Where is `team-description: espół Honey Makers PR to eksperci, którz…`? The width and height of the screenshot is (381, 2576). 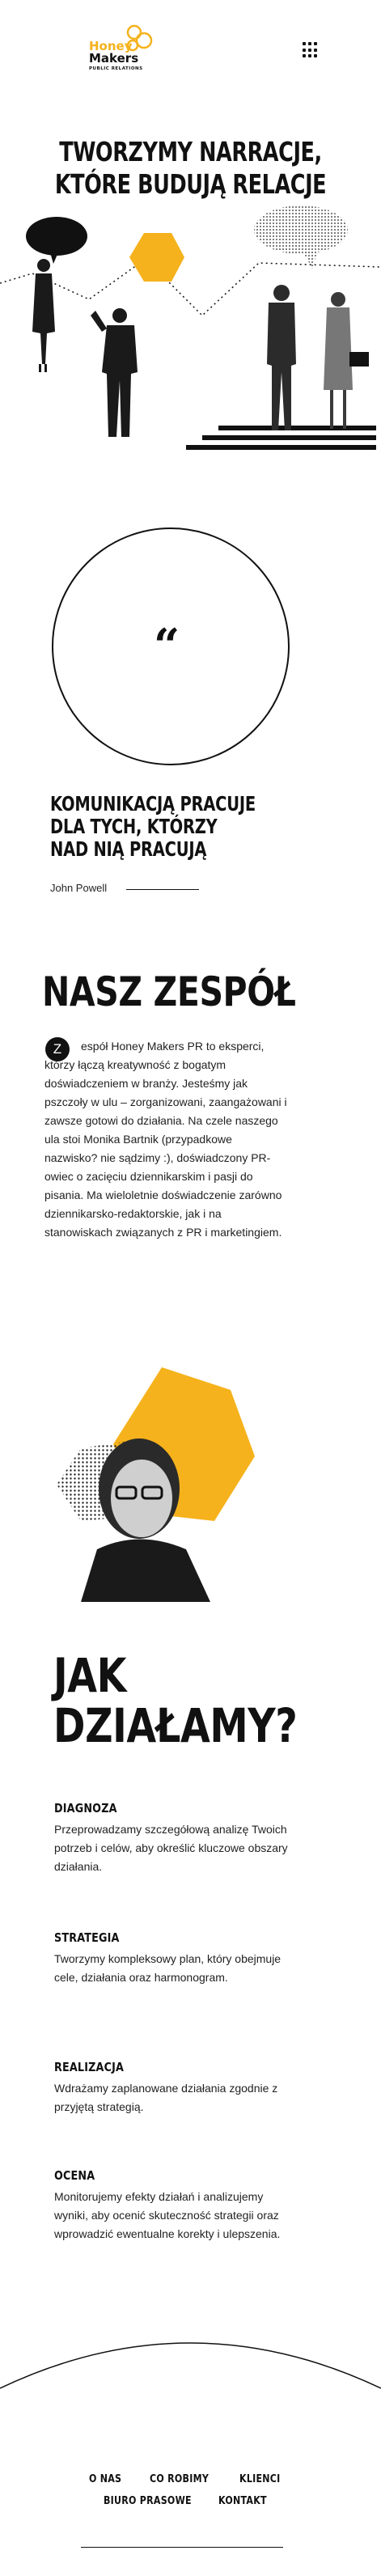 team-description: espół Honey Makers PR to eksperci, którz… is located at coordinates (166, 1139).